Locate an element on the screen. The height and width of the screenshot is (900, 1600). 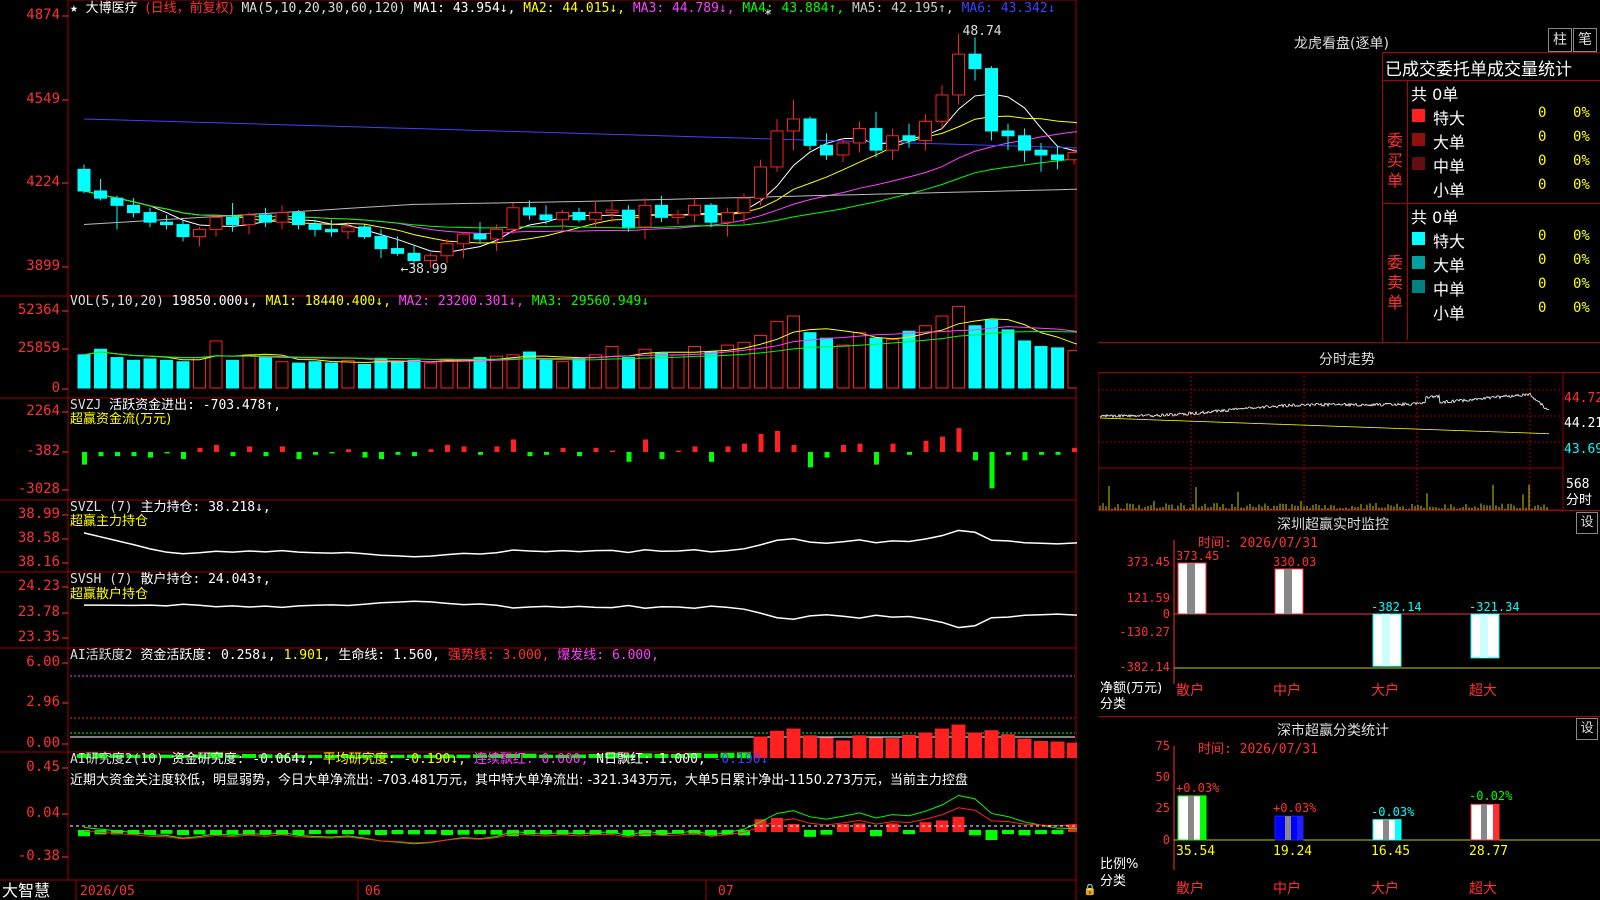
cls-change-label: -0.03% is located at coordinates (1392, 812).